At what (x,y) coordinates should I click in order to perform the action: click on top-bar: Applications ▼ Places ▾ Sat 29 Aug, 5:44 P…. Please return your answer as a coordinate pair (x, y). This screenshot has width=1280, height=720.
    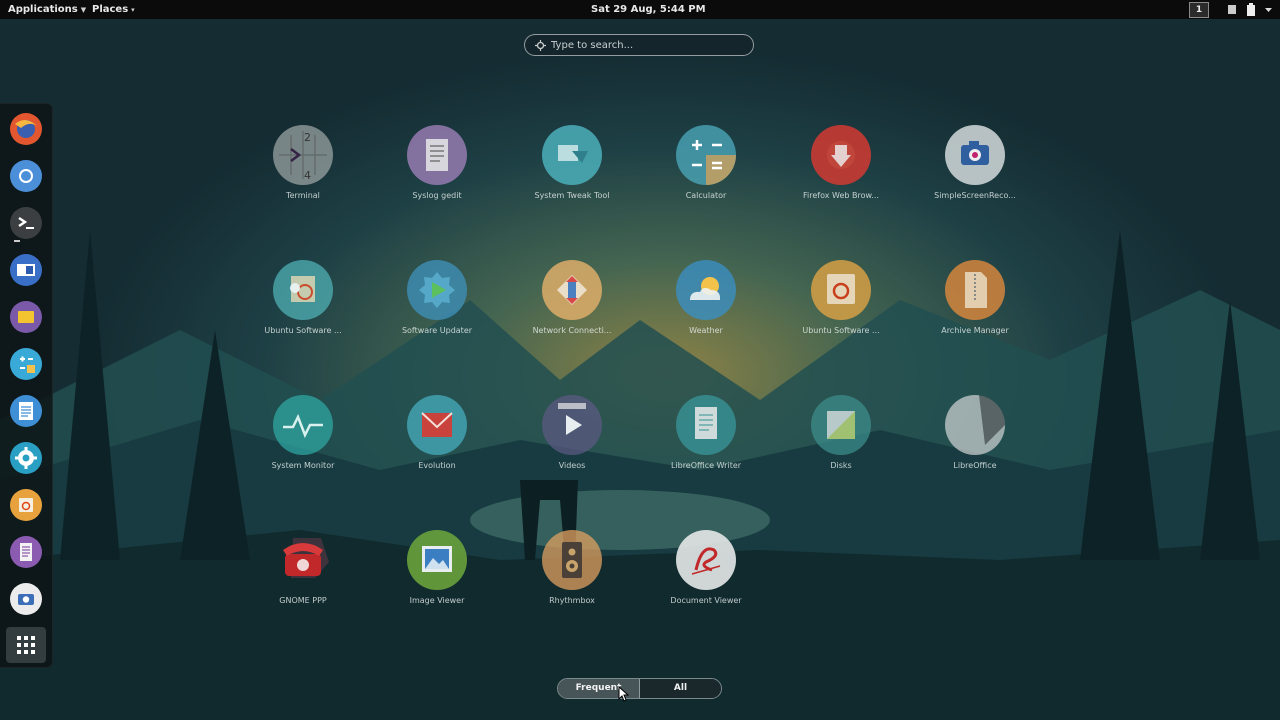
    Looking at the image, I should click on (640, 9).